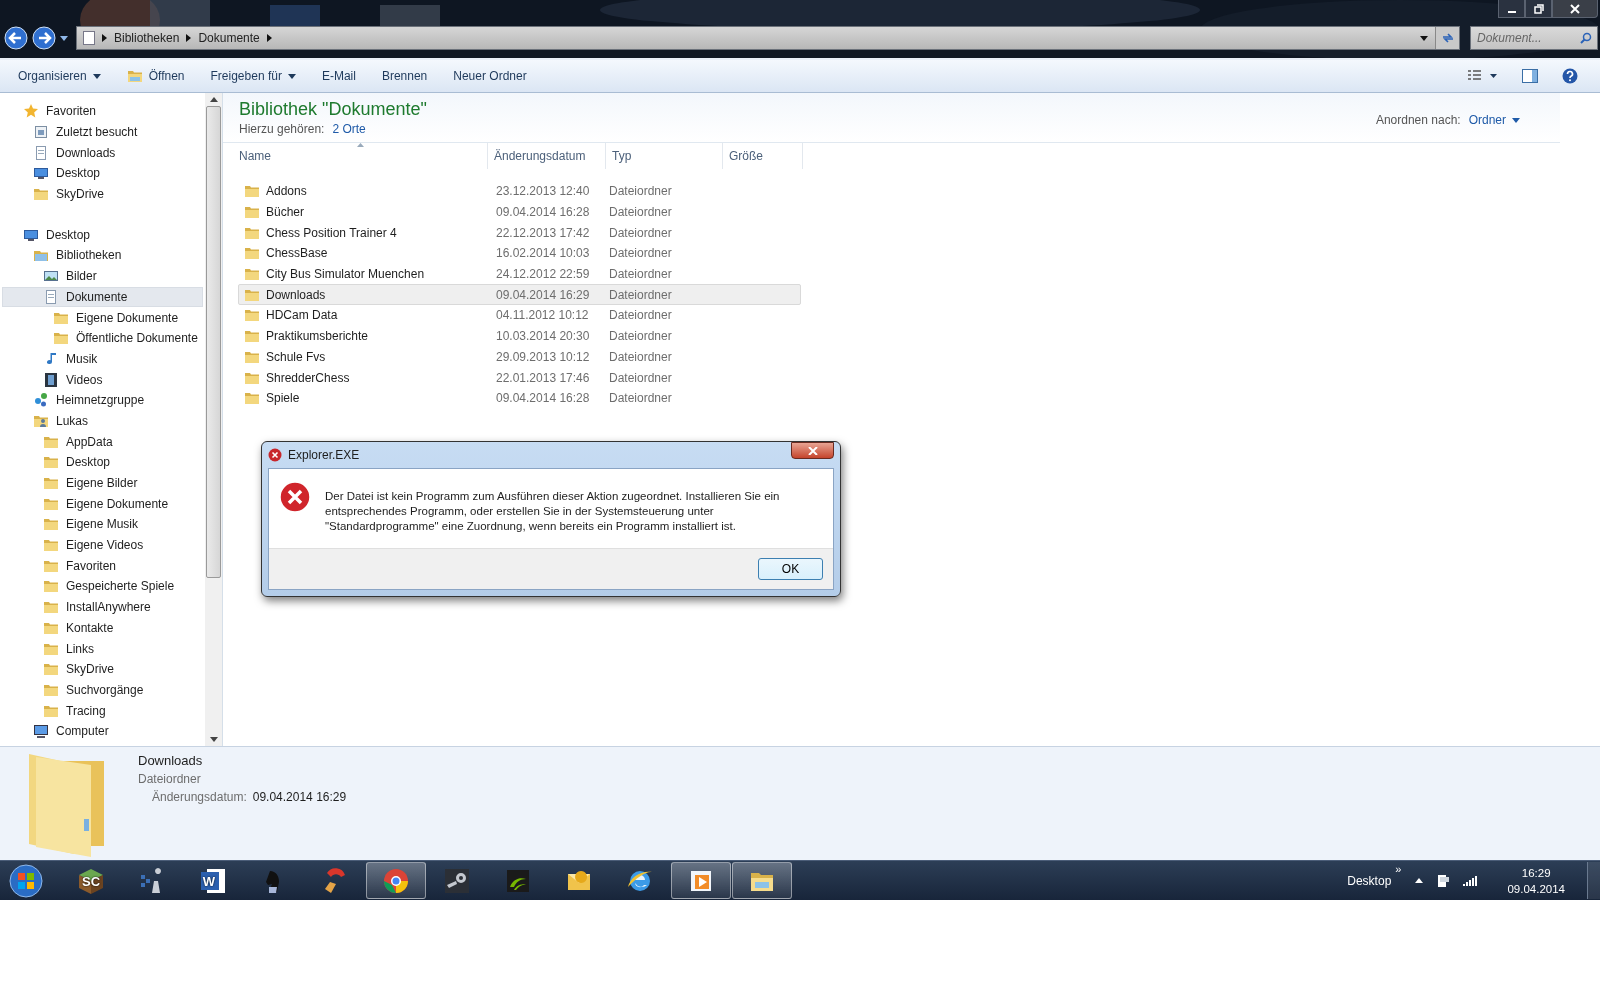 The width and height of the screenshot is (1600, 995). What do you see at coordinates (1530, 76) in the screenshot?
I see `preview-pane-icon` at bounding box center [1530, 76].